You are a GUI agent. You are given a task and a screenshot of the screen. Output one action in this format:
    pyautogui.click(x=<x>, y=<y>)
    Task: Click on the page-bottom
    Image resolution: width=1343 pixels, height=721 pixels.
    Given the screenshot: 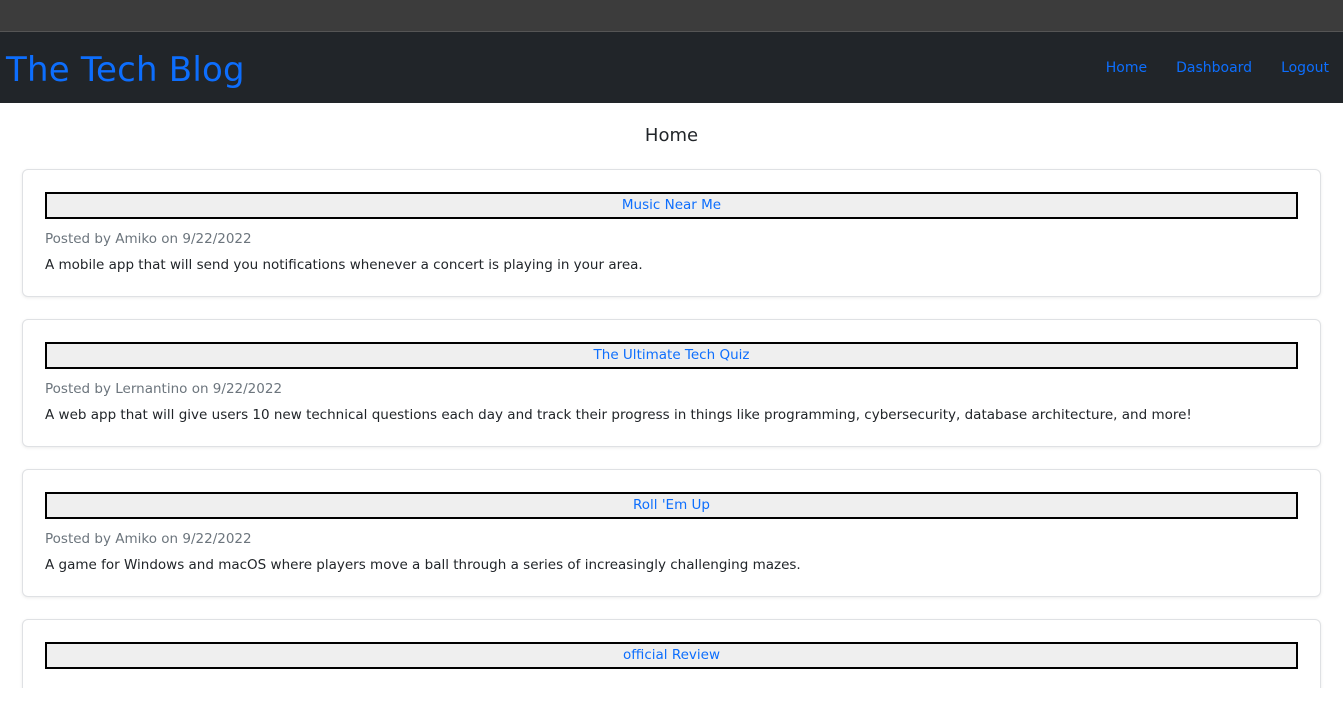 What is the action you would take?
    pyautogui.click(x=671, y=704)
    